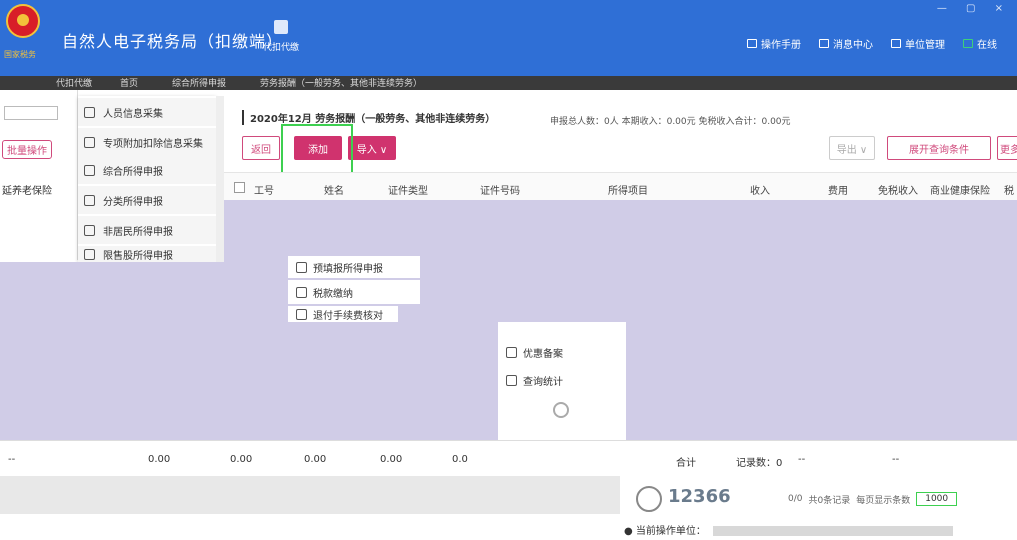 This screenshot has width=1017, height=540. What do you see at coordinates (795, 499) in the screenshot?
I see `page-indicator: 0/0` at bounding box center [795, 499].